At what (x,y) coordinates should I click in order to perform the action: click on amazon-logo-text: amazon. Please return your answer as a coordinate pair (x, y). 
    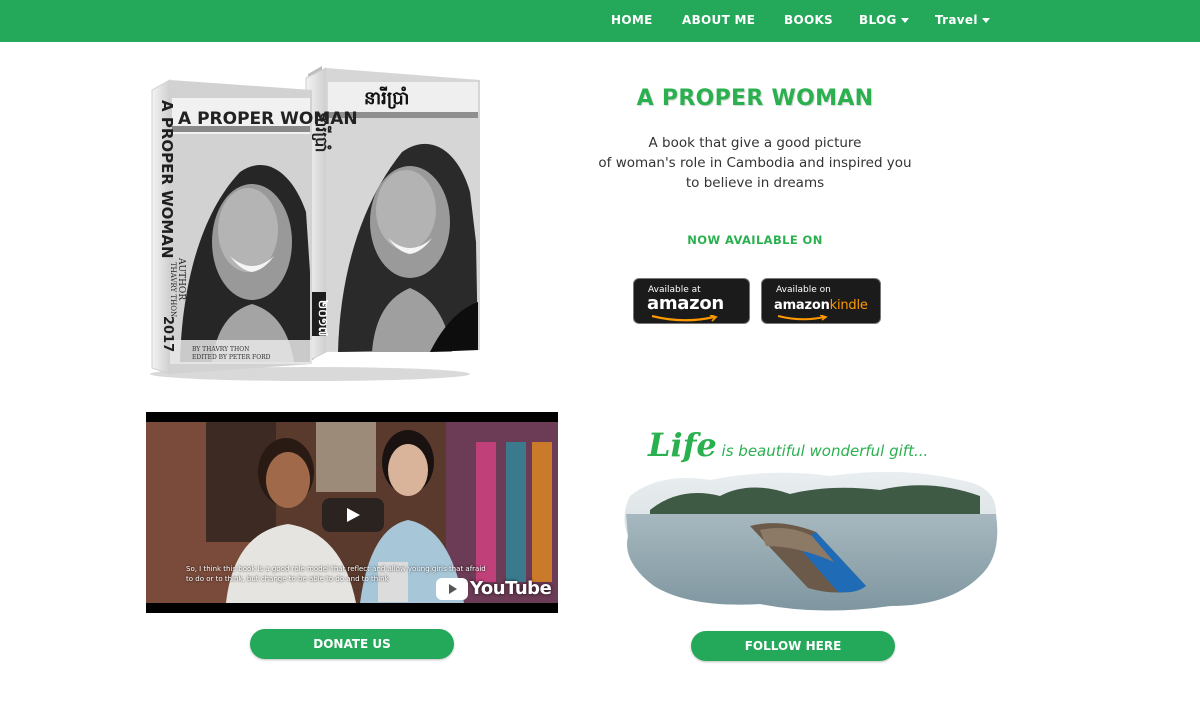
    Looking at the image, I should click on (685, 303).